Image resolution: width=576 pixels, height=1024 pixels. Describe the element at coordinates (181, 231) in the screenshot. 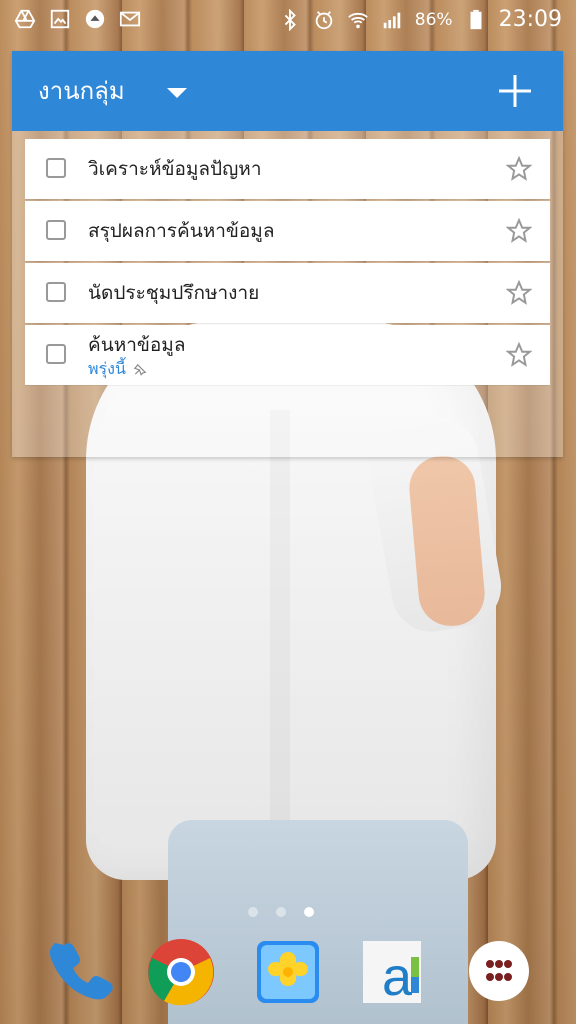

I see `task-label: สรุปผลการค้นหาข้อมูล` at that location.